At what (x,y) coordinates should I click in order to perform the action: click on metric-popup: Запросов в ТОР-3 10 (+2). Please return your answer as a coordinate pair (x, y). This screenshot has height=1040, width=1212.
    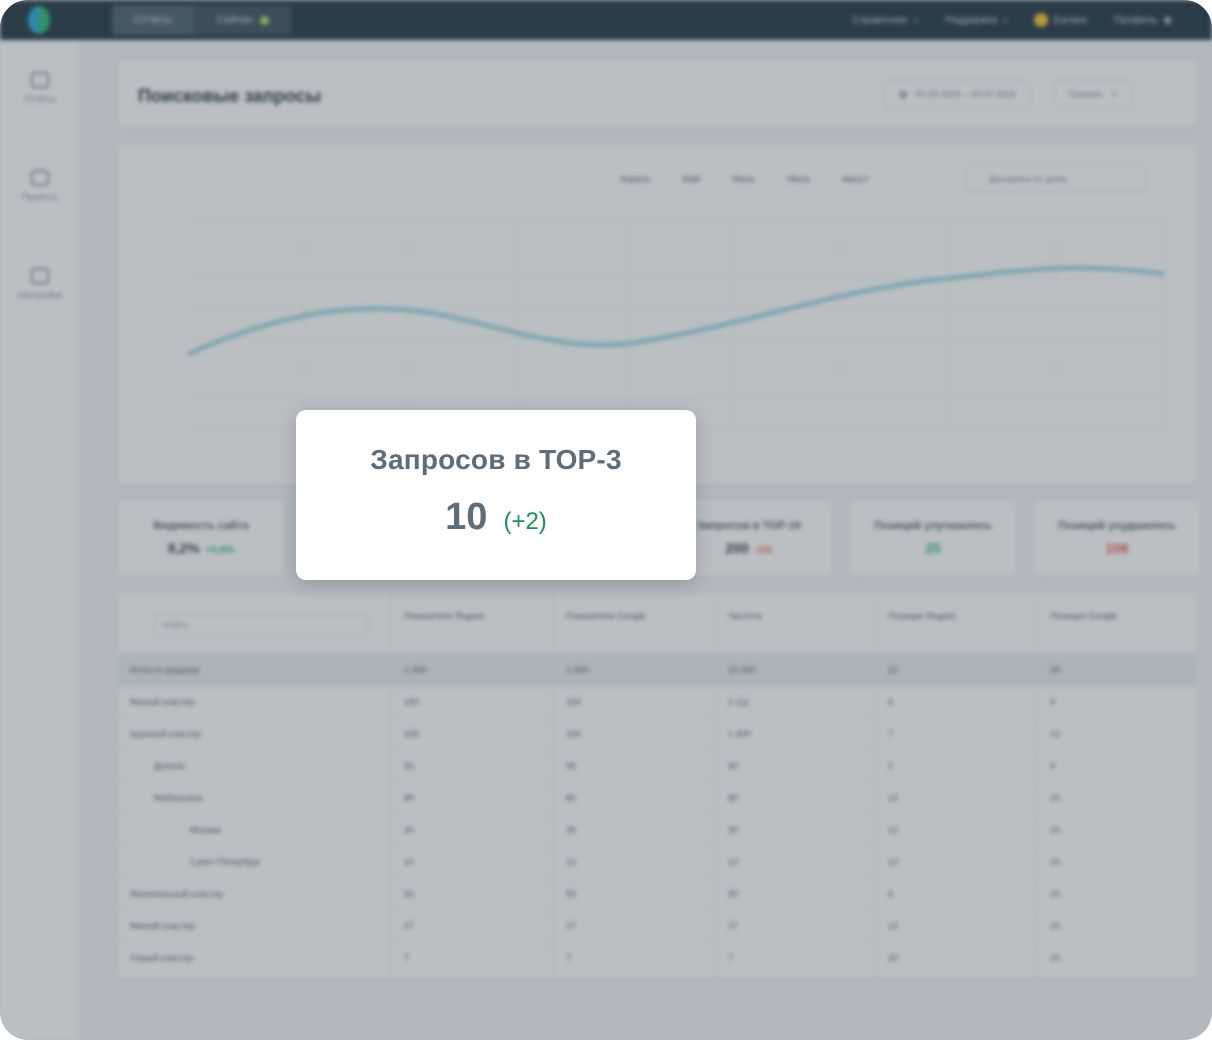
    Looking at the image, I should click on (496, 495).